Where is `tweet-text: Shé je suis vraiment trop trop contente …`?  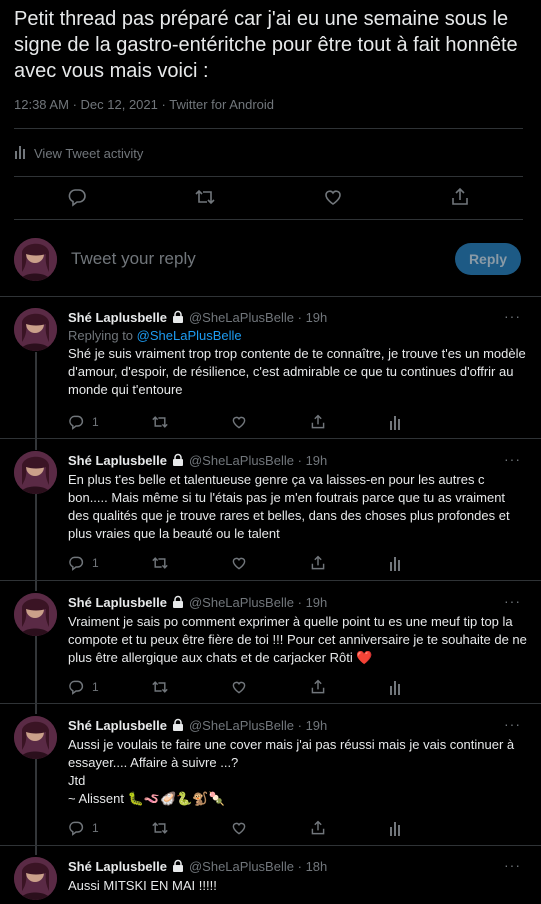 tweet-text: Shé je suis vraiment trop trop contente … is located at coordinates (297, 371).